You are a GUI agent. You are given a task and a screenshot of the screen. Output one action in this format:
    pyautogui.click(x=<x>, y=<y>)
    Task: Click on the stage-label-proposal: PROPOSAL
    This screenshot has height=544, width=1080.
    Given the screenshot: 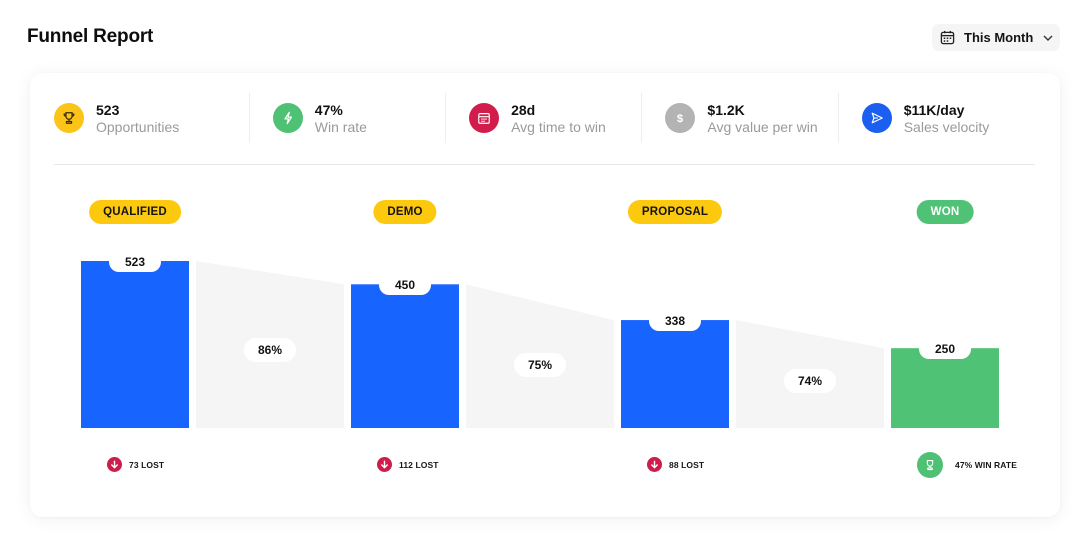 What is the action you would take?
    pyautogui.click(x=675, y=212)
    